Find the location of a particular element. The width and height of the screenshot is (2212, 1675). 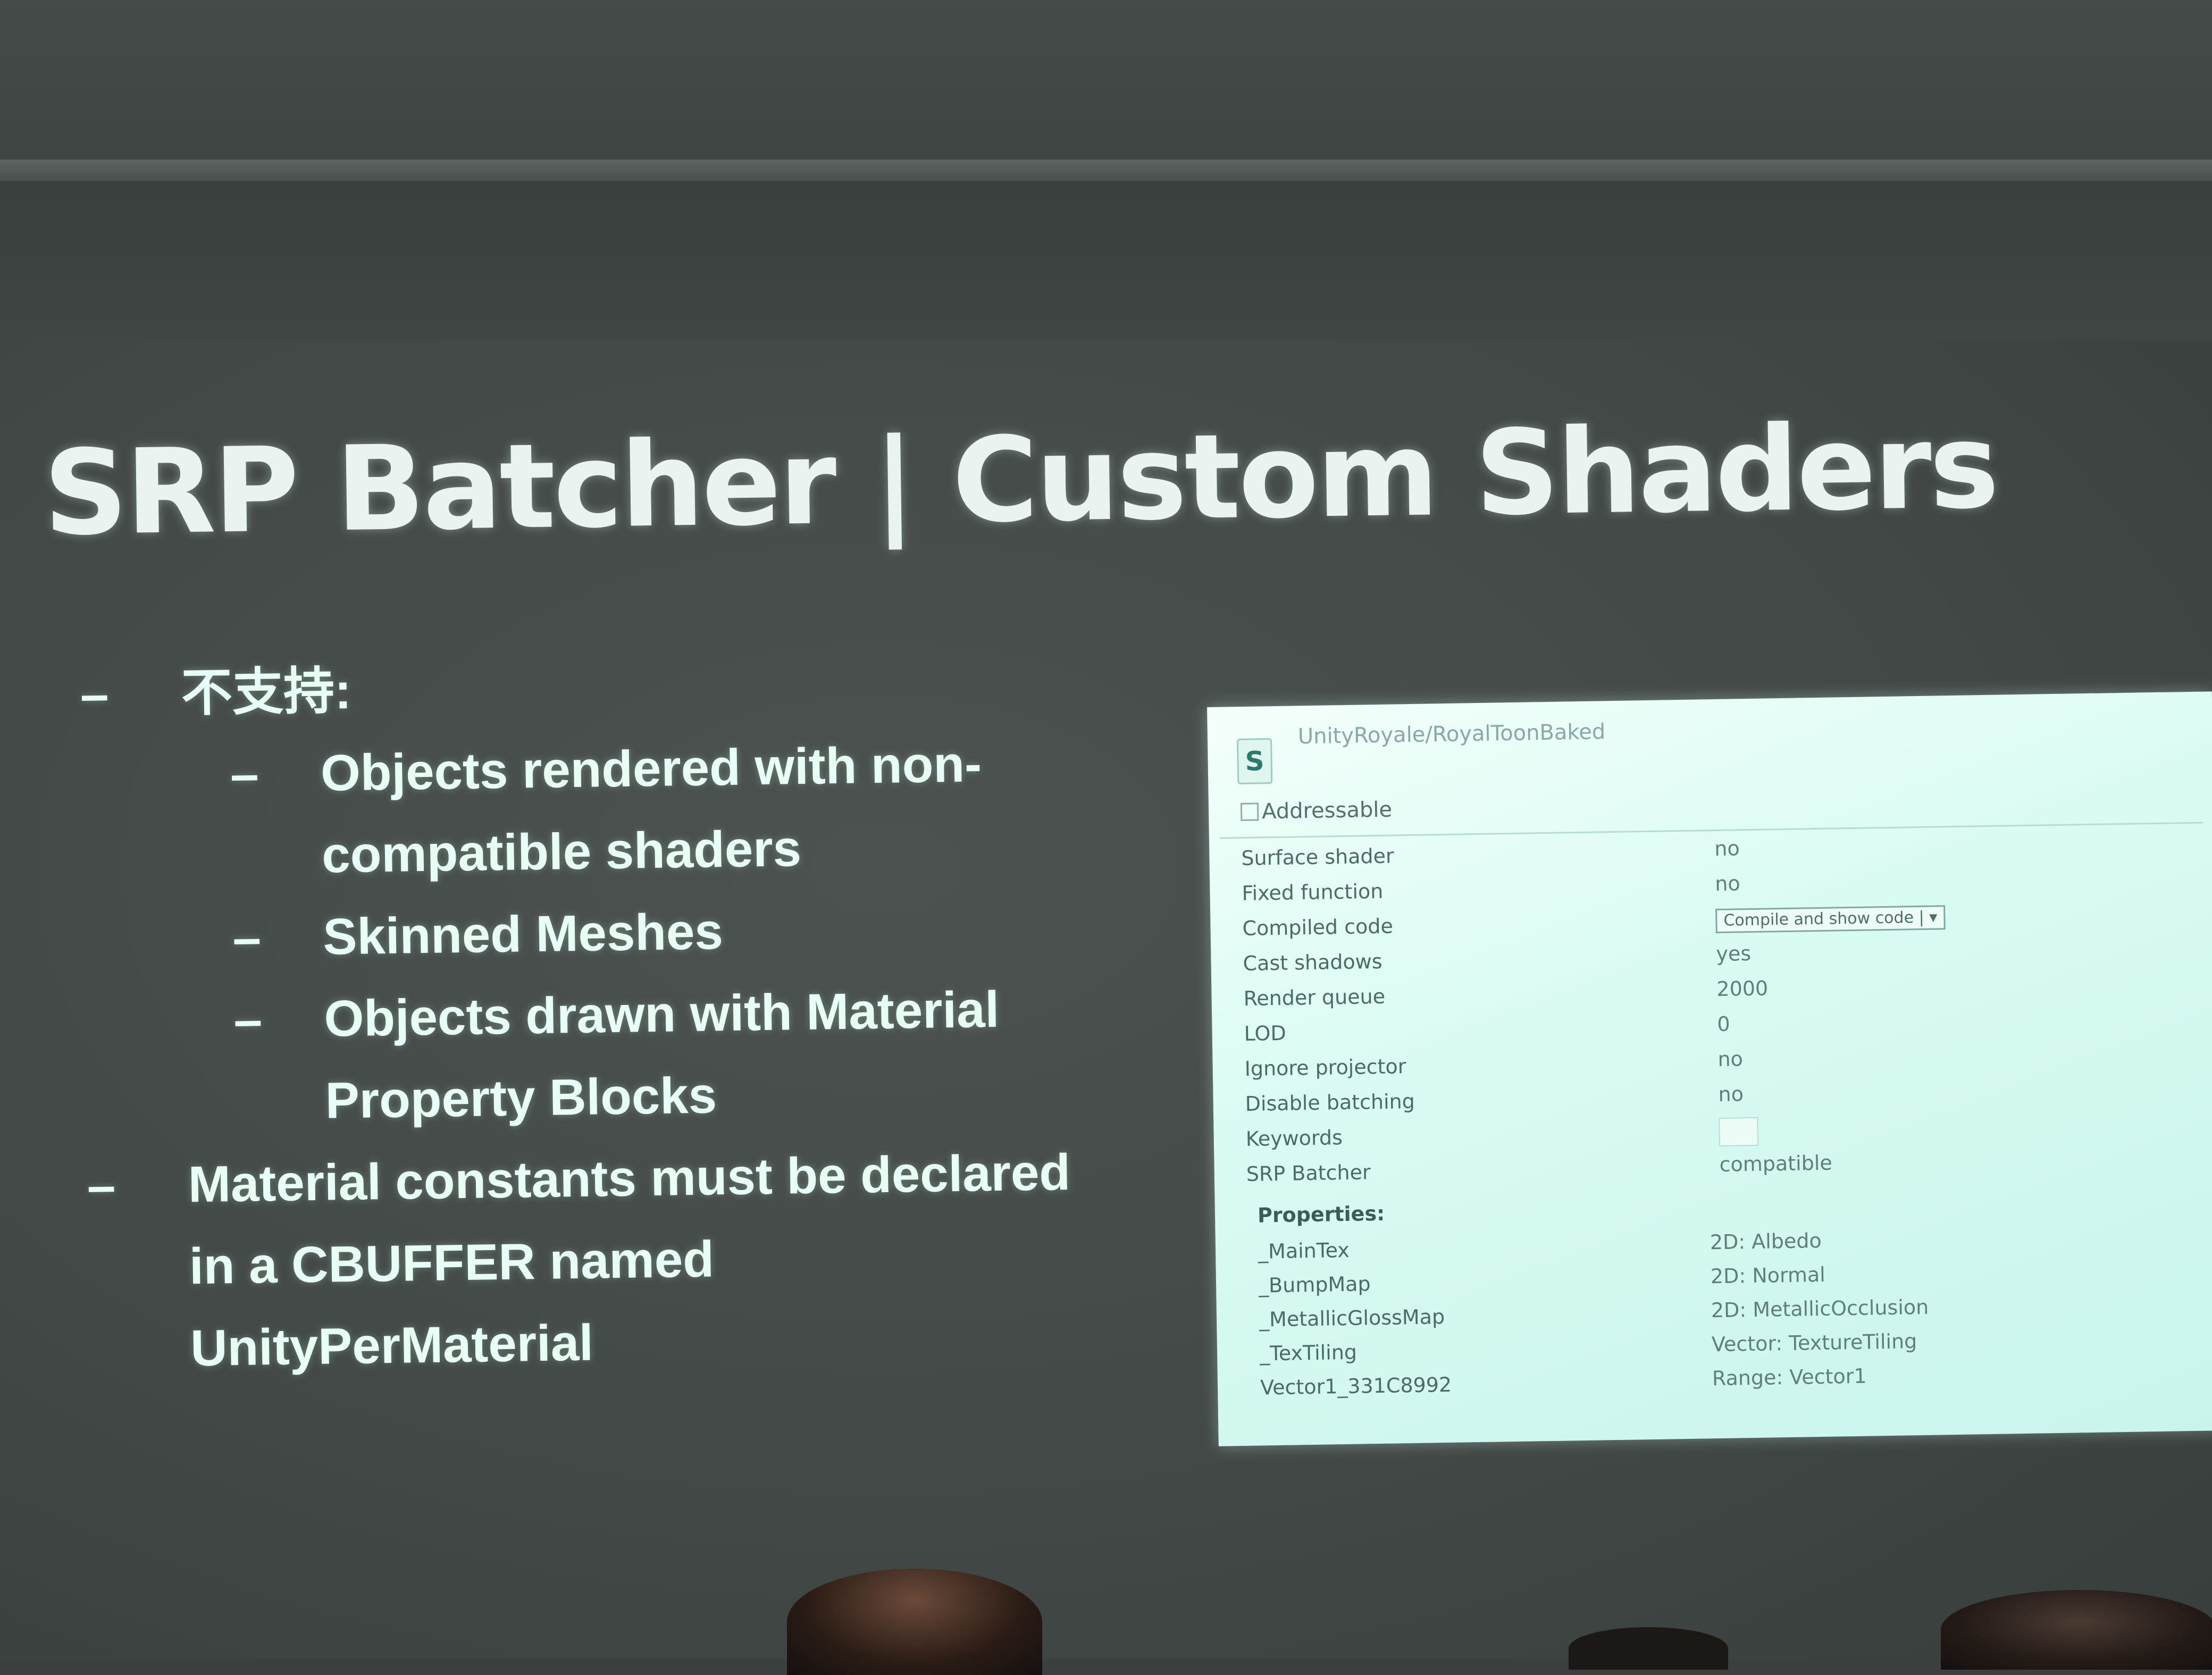

audience-head-right is located at coordinates (2076, 1630).